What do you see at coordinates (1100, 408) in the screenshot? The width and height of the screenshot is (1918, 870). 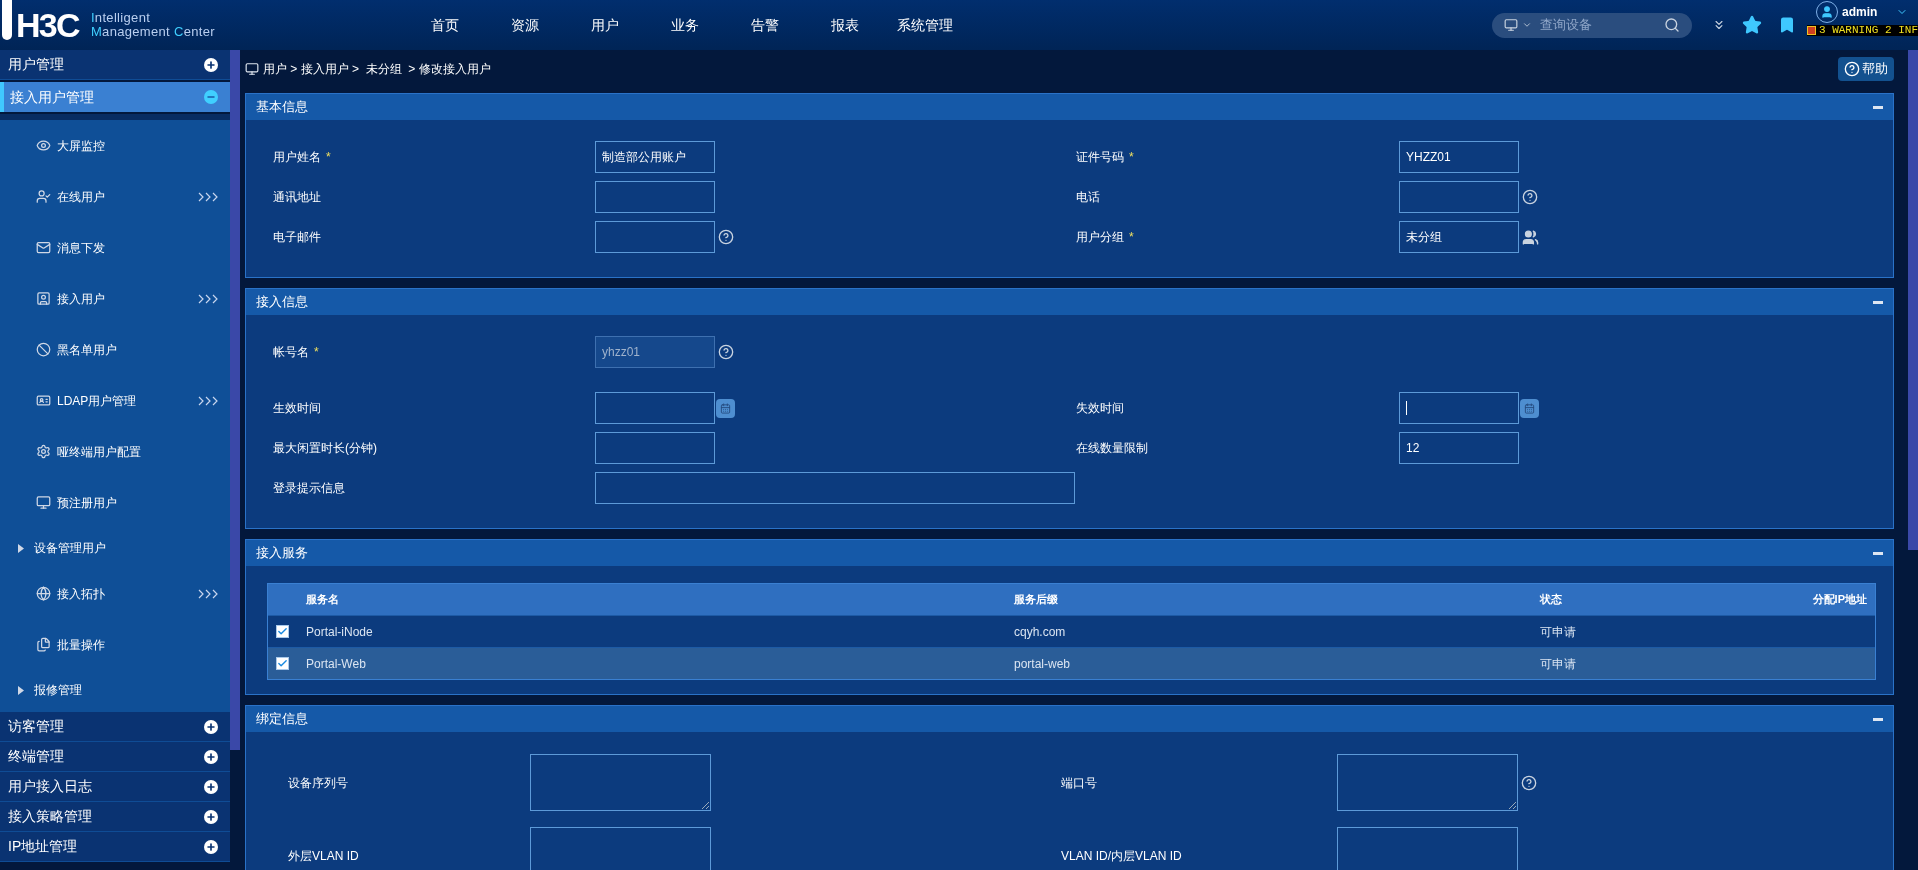 I see `field-label: 失效时间` at bounding box center [1100, 408].